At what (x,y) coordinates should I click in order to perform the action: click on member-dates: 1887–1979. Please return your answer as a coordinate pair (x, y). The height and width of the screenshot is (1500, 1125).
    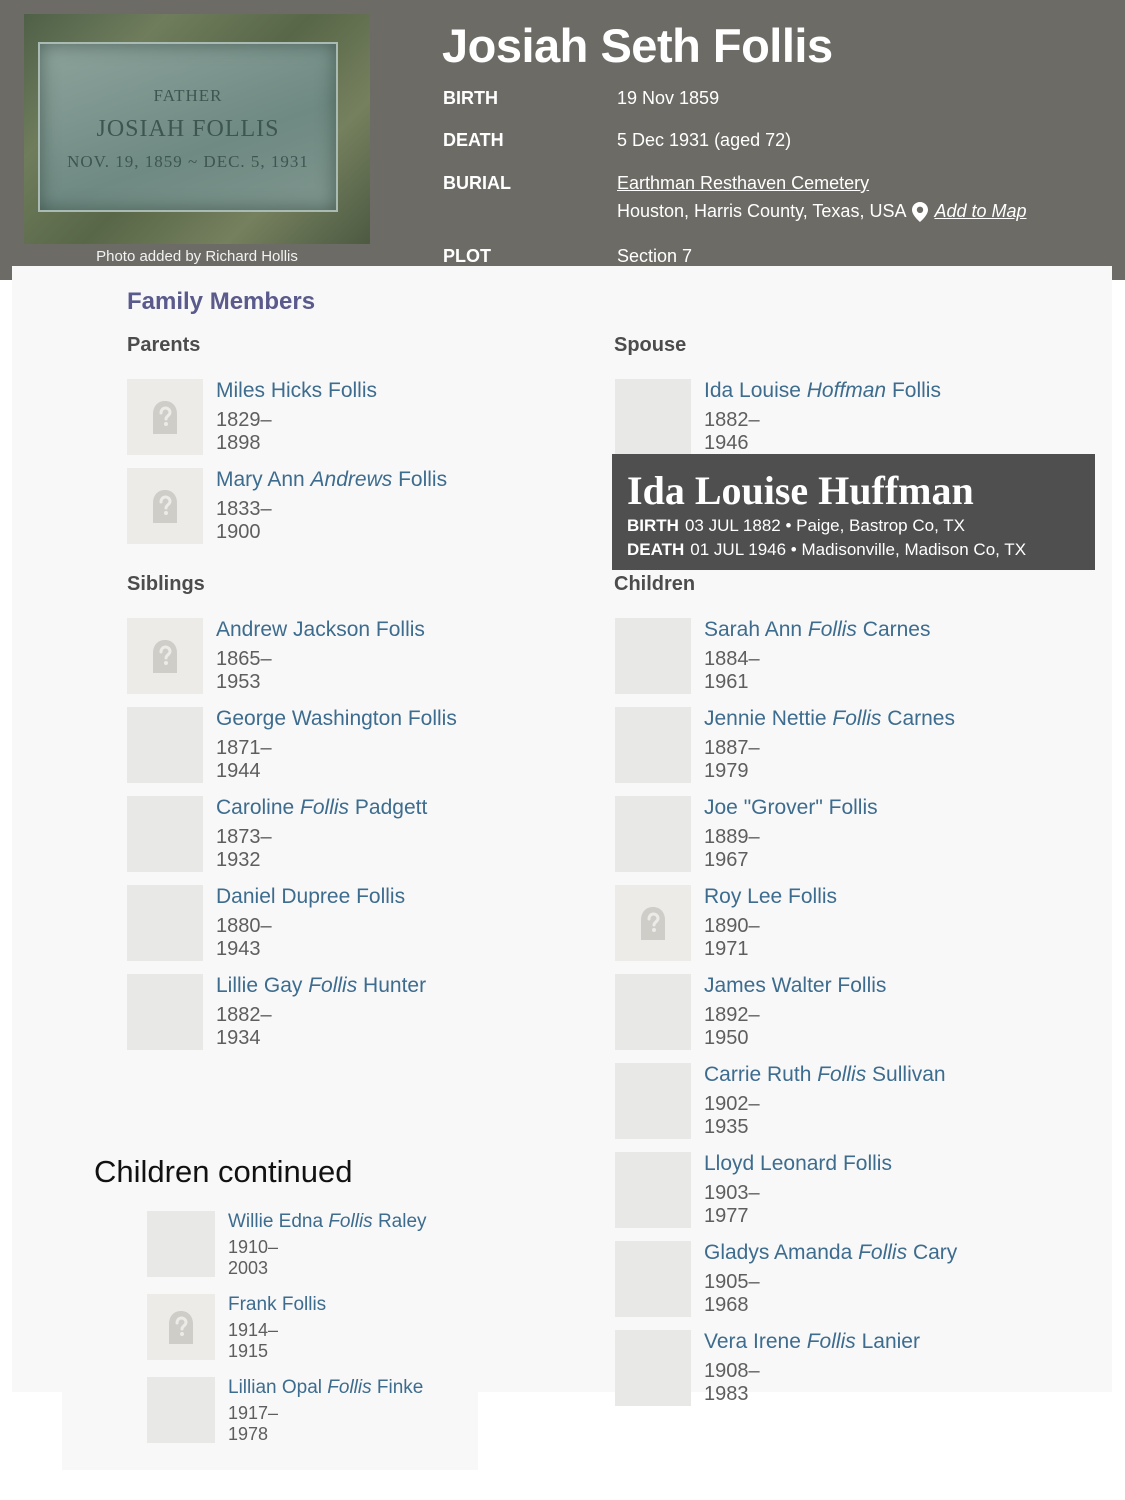
    Looking at the image, I should click on (732, 759).